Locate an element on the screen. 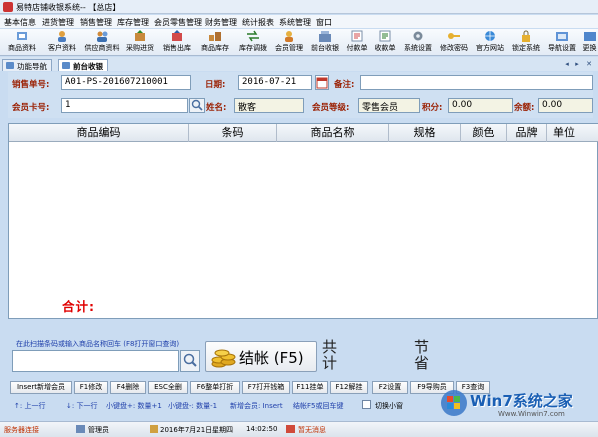  hint-qty-minus: 小键盘-: 数量-1 is located at coordinates (193, 406).